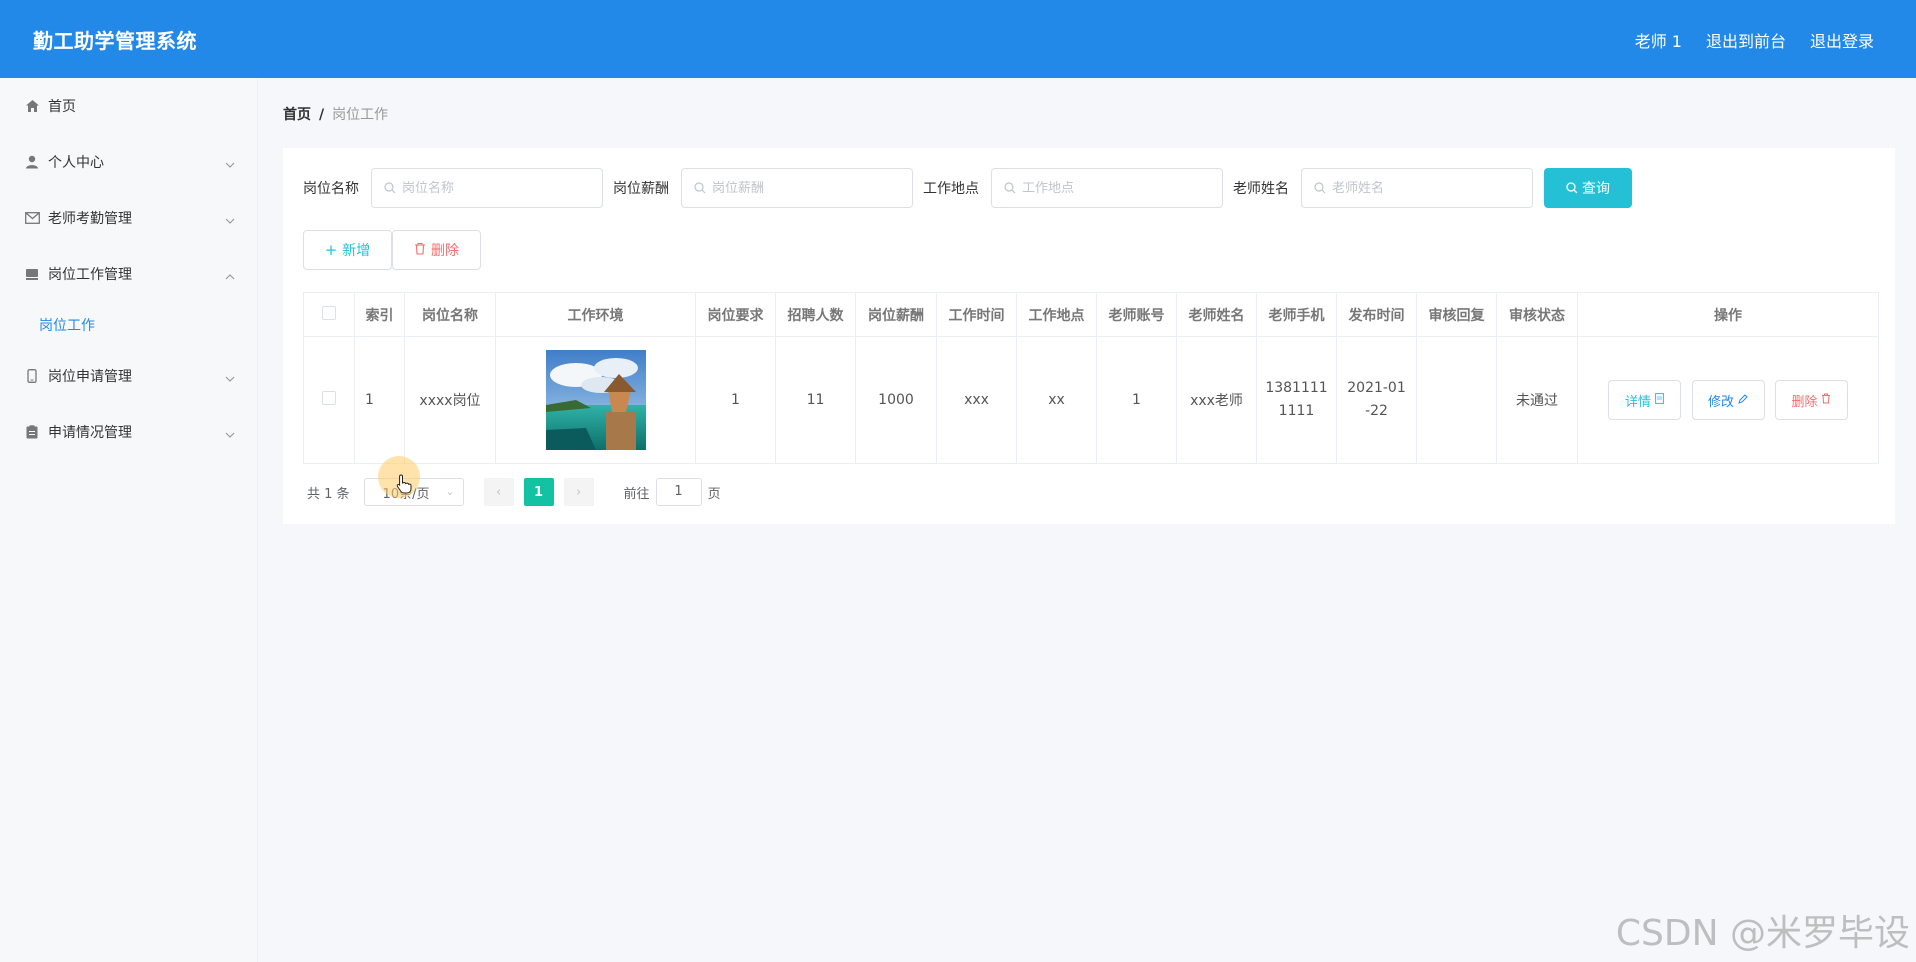 This screenshot has height=962, width=1916. Describe the element at coordinates (128, 106) in the screenshot. I see `sidebar-item-home: 首页` at that location.